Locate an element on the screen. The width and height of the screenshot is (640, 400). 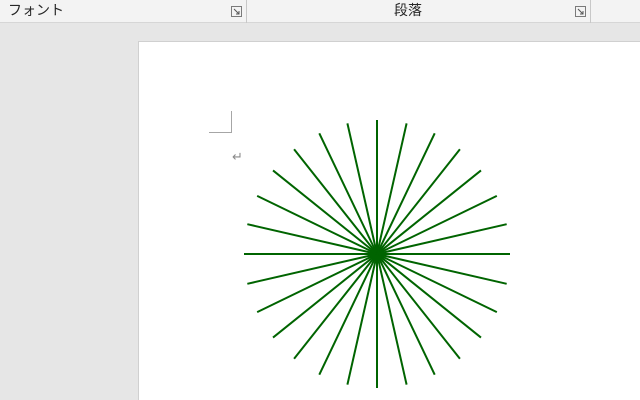
font-group-label: フォント is located at coordinates (36, 11).